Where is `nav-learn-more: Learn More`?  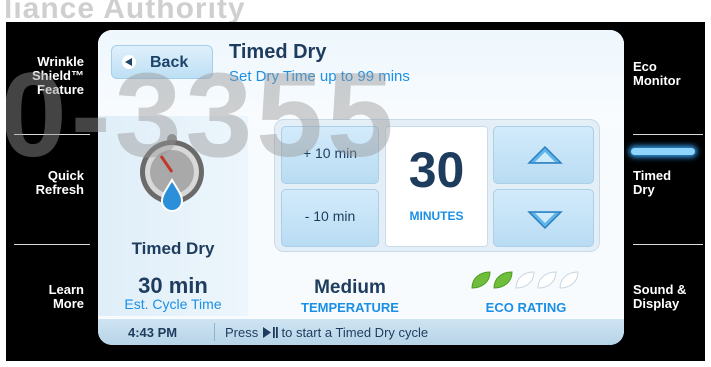 nav-learn-more: Learn More is located at coordinates (43, 297).